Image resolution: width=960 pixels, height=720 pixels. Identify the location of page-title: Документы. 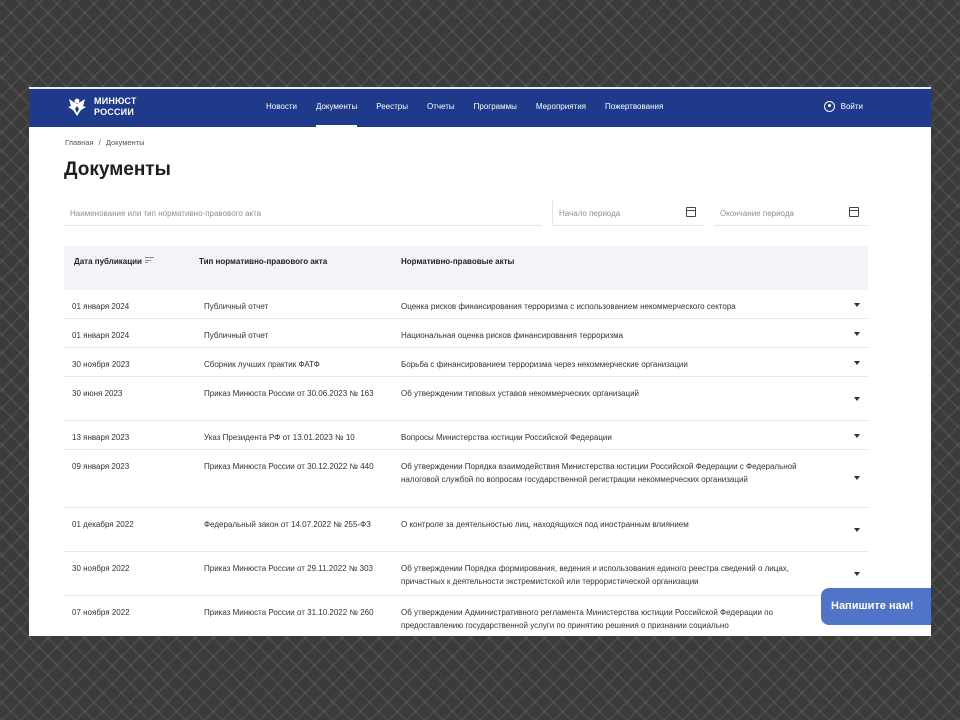
(117, 169).